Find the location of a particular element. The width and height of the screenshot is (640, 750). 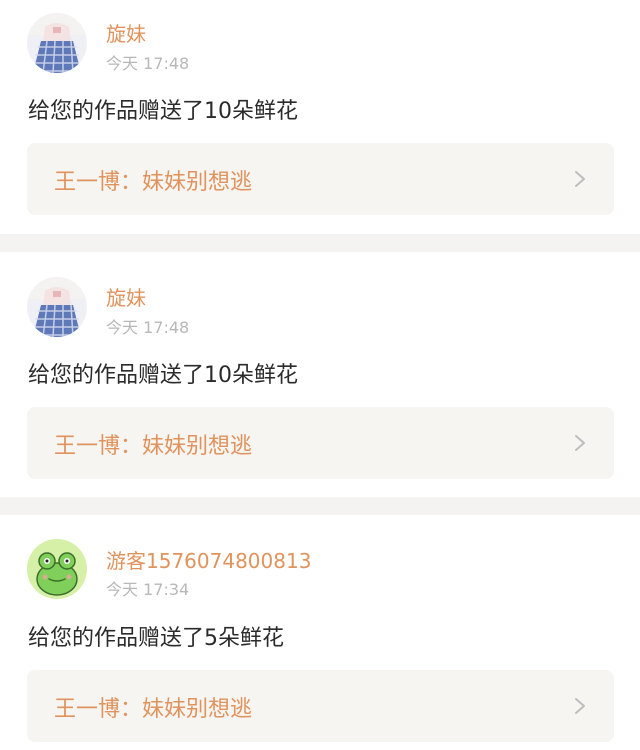

frog-avatar-icon is located at coordinates (57, 569).